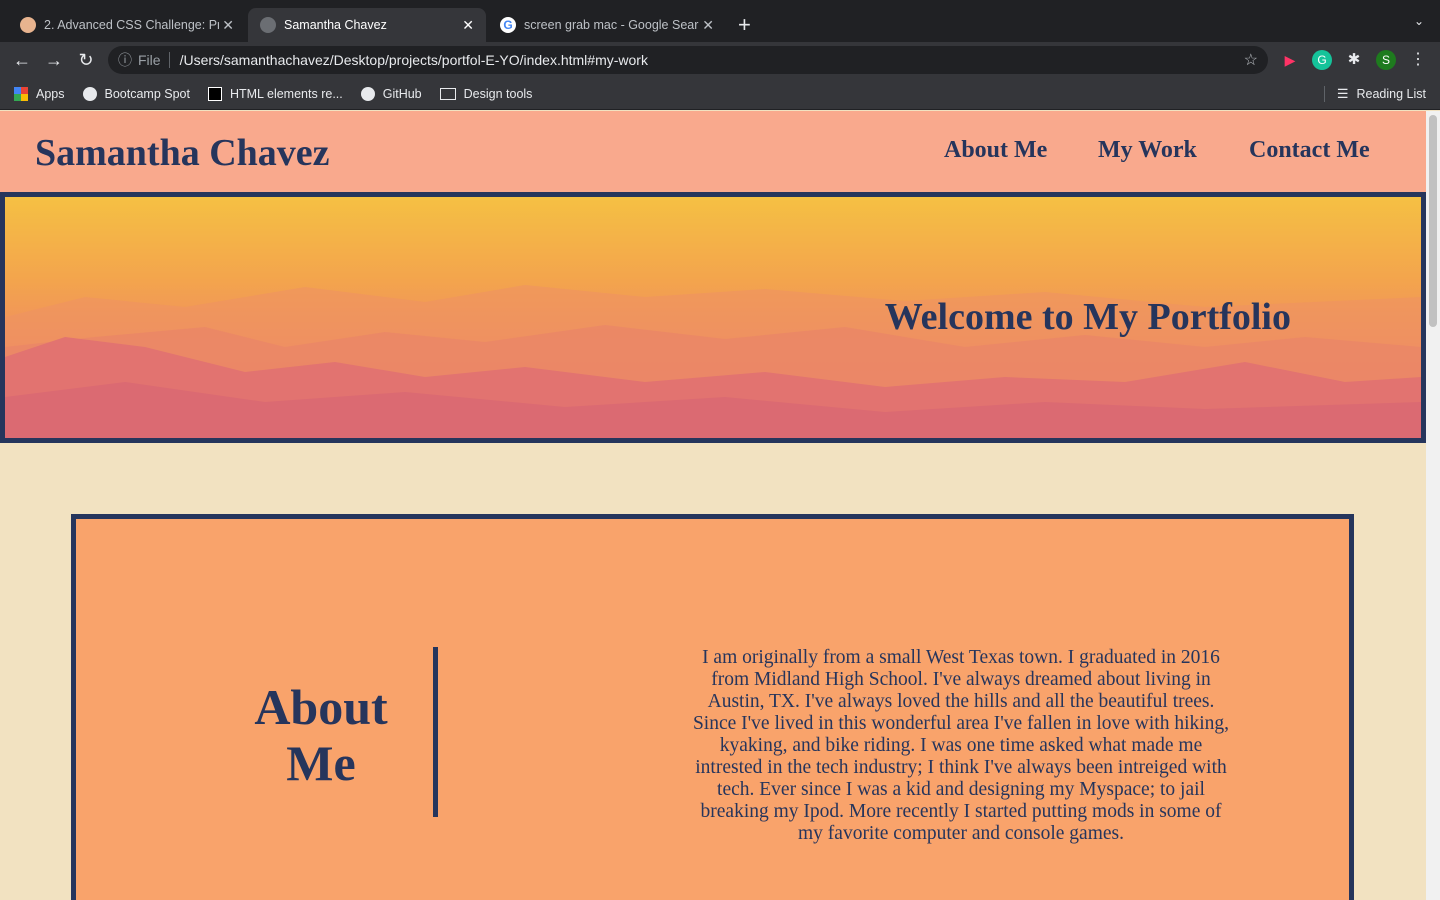  What do you see at coordinates (1391, 93) in the screenshot?
I see `reading-list-label: Reading List` at bounding box center [1391, 93].